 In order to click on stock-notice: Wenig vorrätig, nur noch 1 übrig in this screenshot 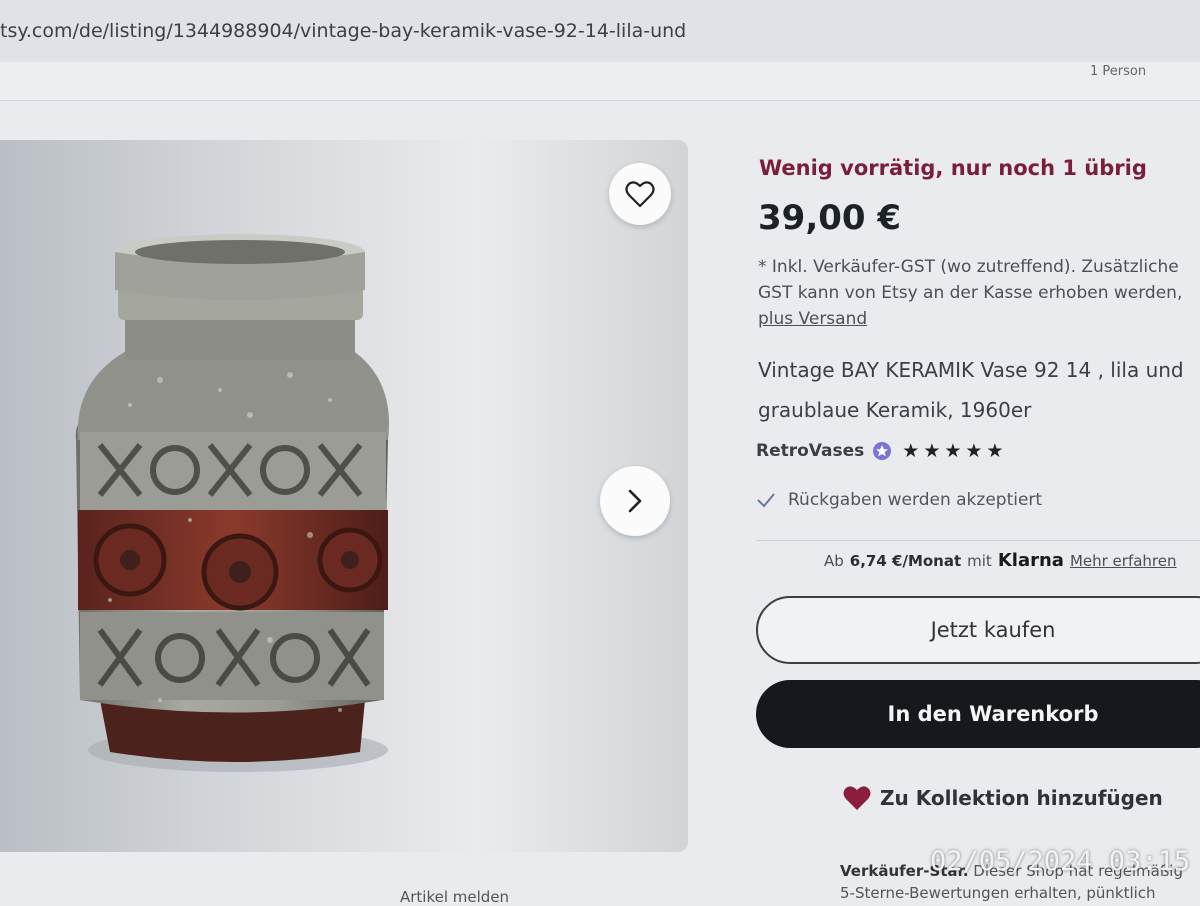, I will do `click(953, 168)`.